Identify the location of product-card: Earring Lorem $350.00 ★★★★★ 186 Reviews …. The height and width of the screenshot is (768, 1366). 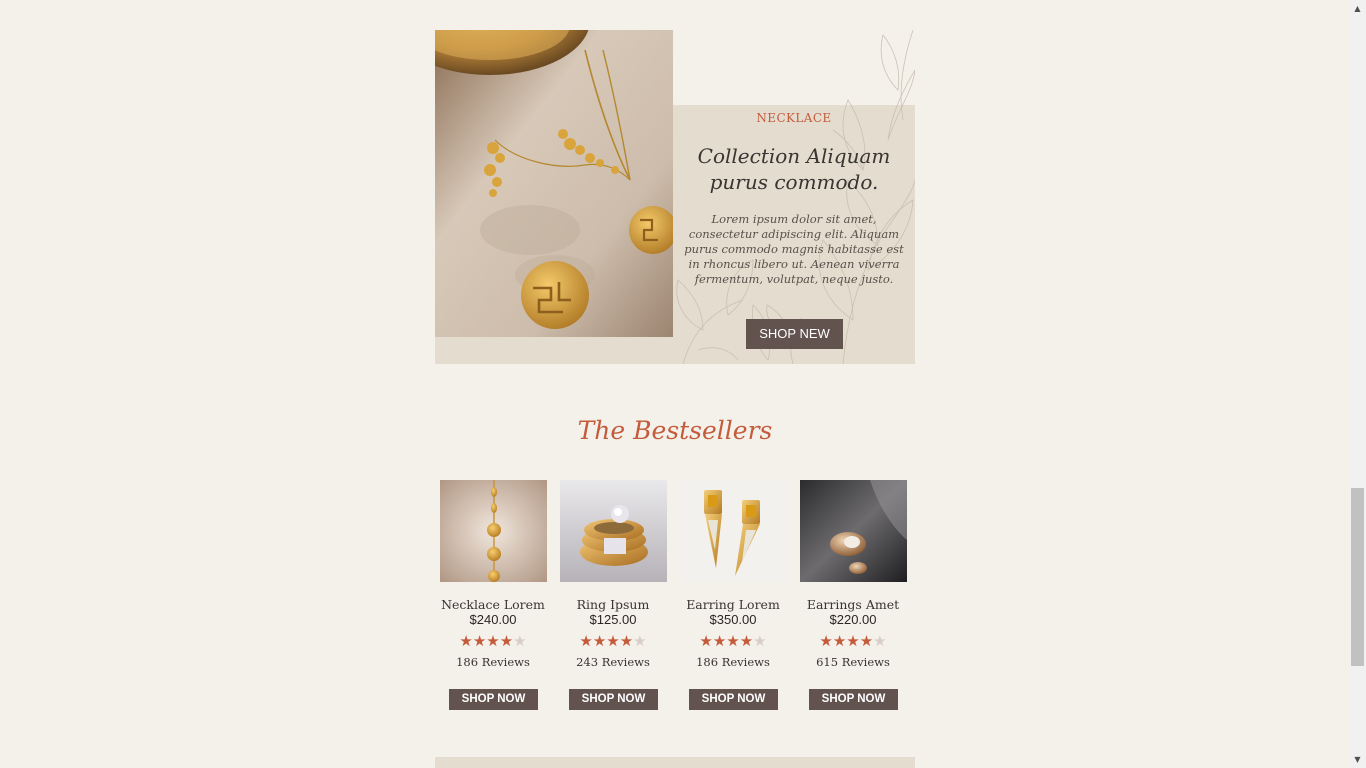
(733, 600).